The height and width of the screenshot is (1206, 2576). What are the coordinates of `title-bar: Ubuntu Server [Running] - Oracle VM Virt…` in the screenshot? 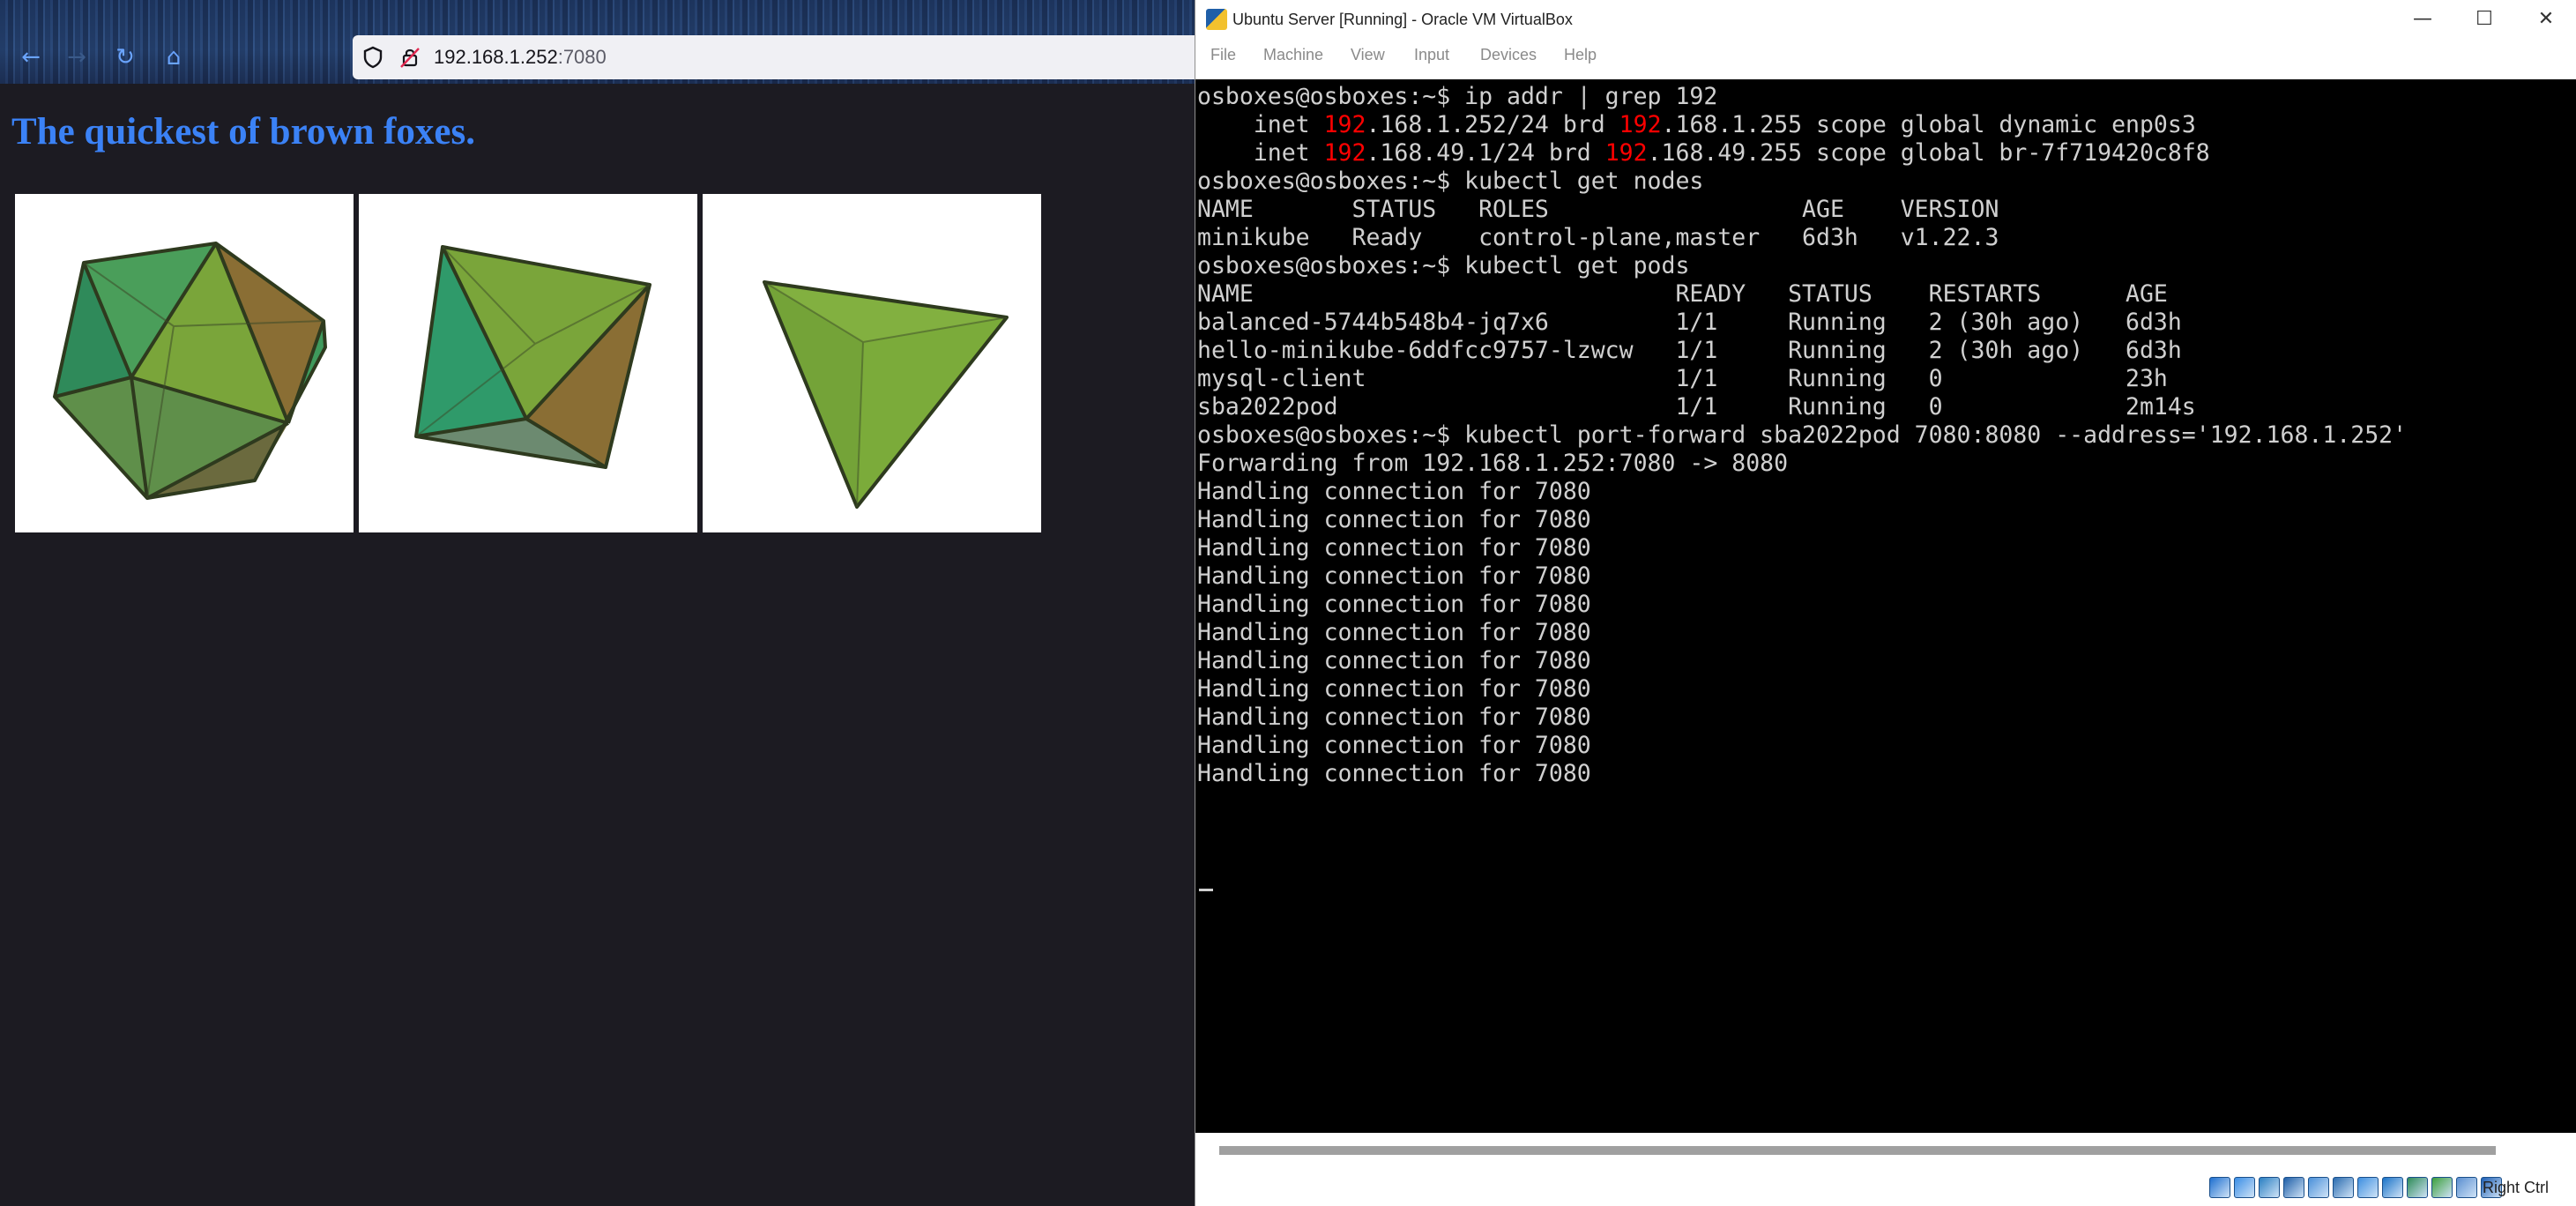 It's located at (1885, 19).